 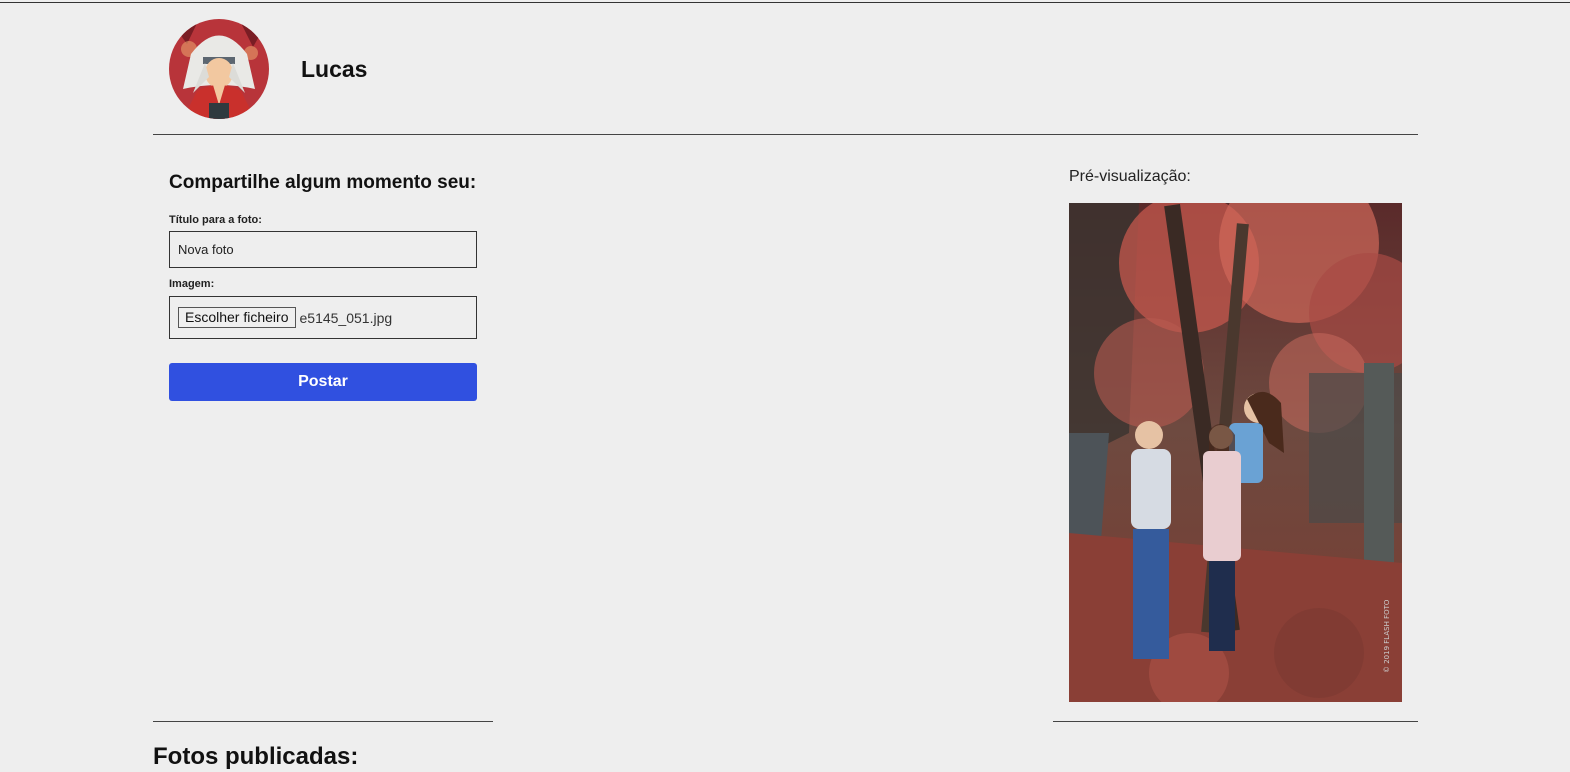 I want to click on selected-file-name: e5145_051.jpg, so click(x=346, y=317).